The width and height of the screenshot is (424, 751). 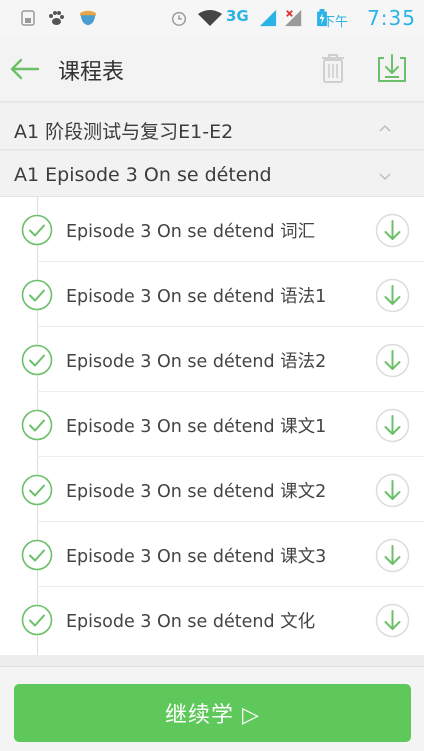 What do you see at coordinates (212, 69) in the screenshot?
I see `app-header: 课程表` at bounding box center [212, 69].